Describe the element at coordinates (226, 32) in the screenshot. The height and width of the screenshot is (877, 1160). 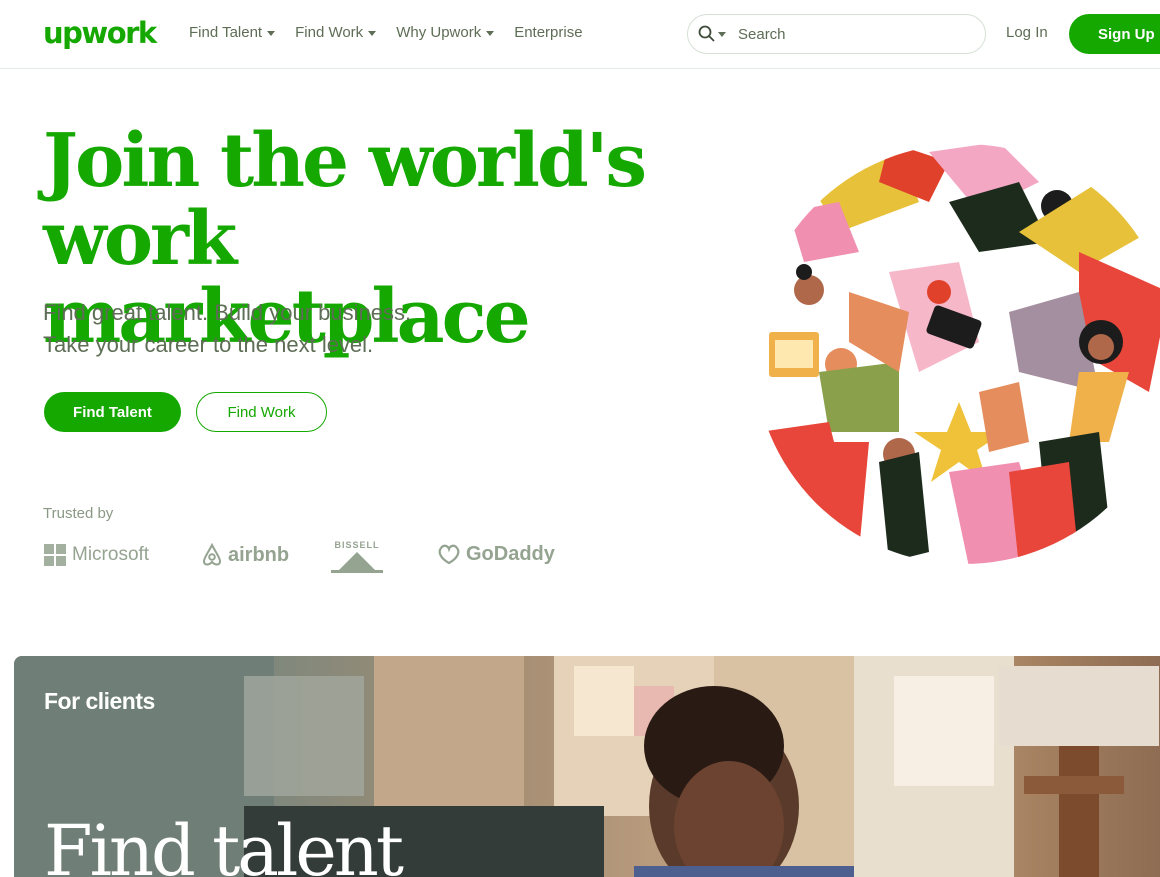
I see `nav-find-talent-label: Find Talent` at that location.